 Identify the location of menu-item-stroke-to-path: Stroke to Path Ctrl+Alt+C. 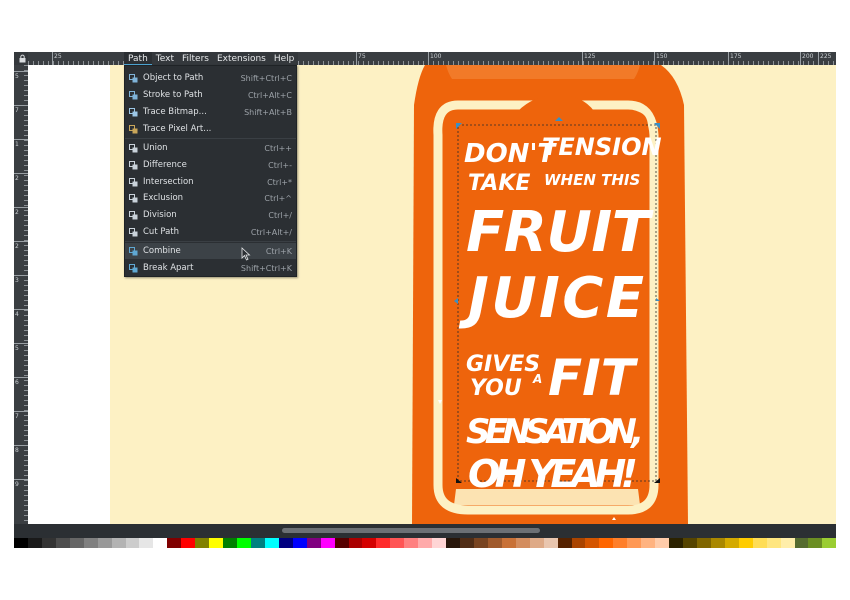
(210, 95).